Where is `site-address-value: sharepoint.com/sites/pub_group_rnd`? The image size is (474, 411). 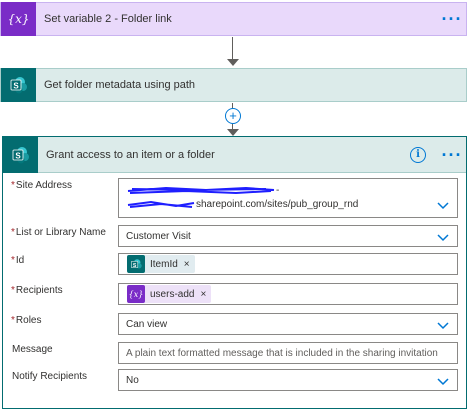
site-address-value: sharepoint.com/sites/pub_group_rnd is located at coordinates (277, 204).